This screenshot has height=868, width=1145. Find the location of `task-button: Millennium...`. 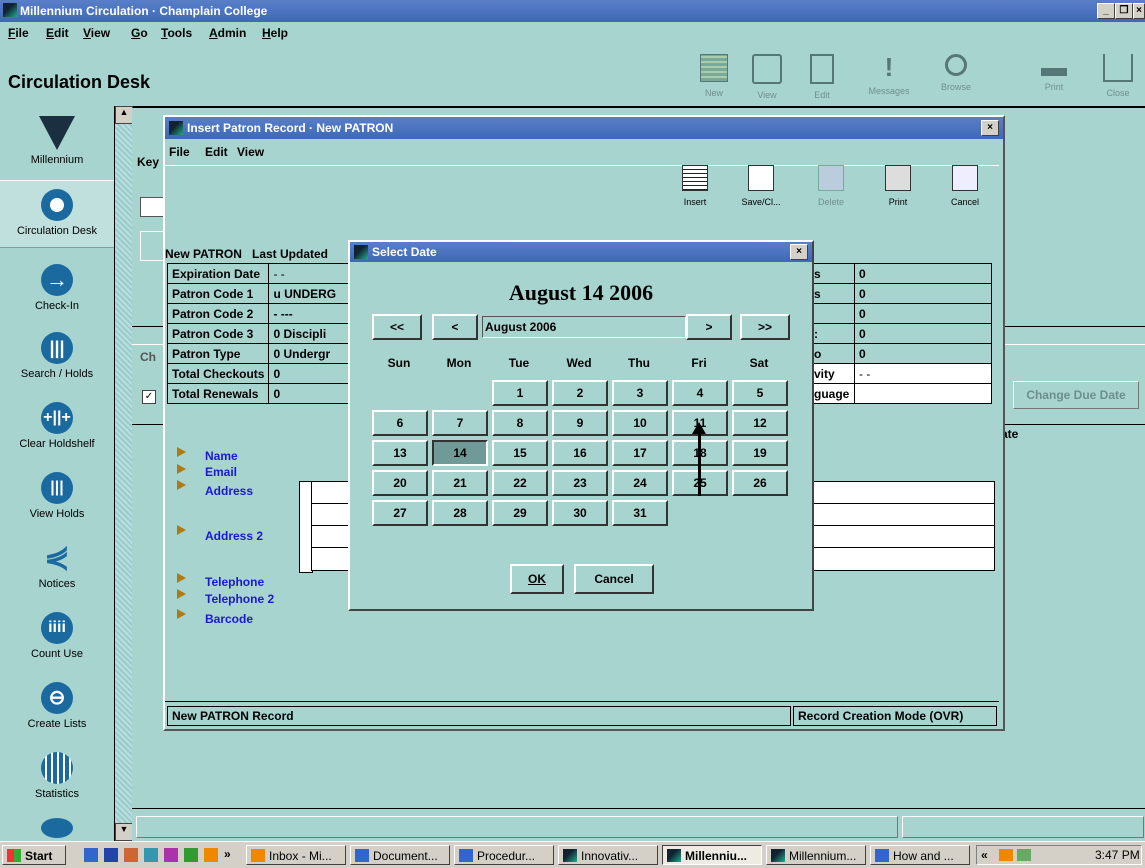

task-button: Millennium... is located at coordinates (816, 855).